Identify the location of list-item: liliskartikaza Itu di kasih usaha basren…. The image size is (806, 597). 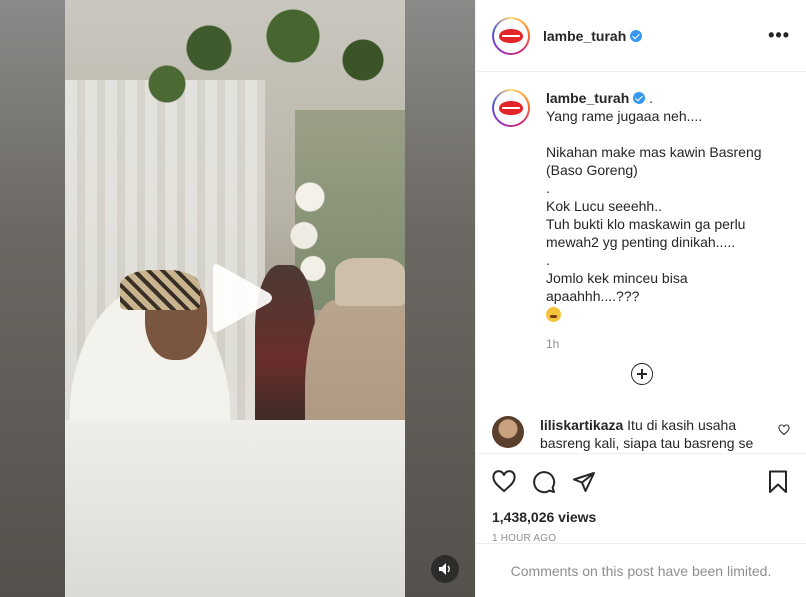
(641, 434).